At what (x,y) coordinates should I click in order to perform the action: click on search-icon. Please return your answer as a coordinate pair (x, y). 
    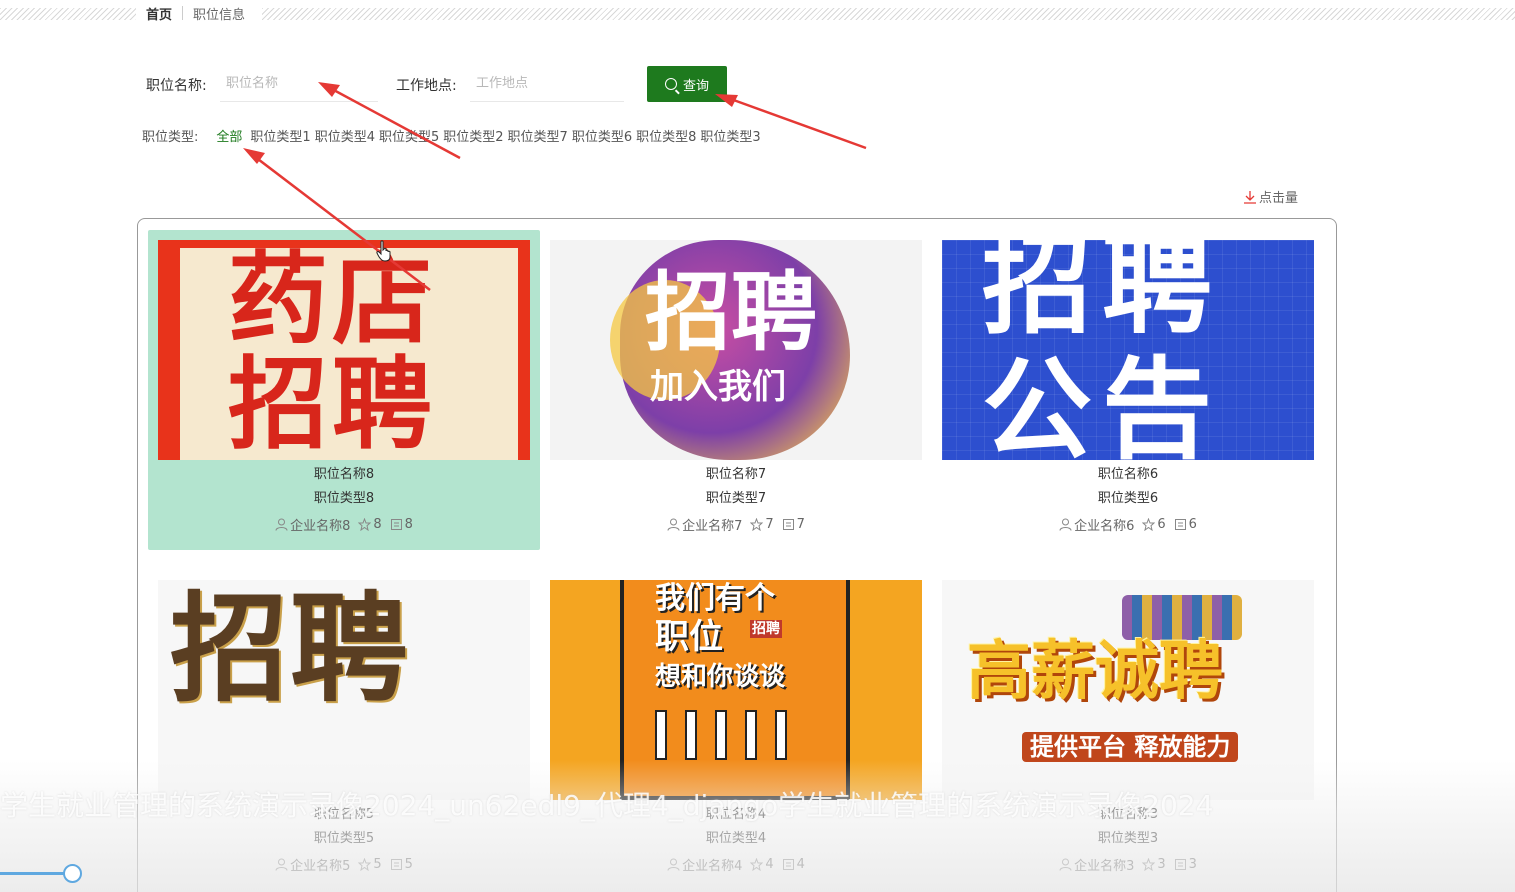
    Looking at the image, I should click on (670, 84).